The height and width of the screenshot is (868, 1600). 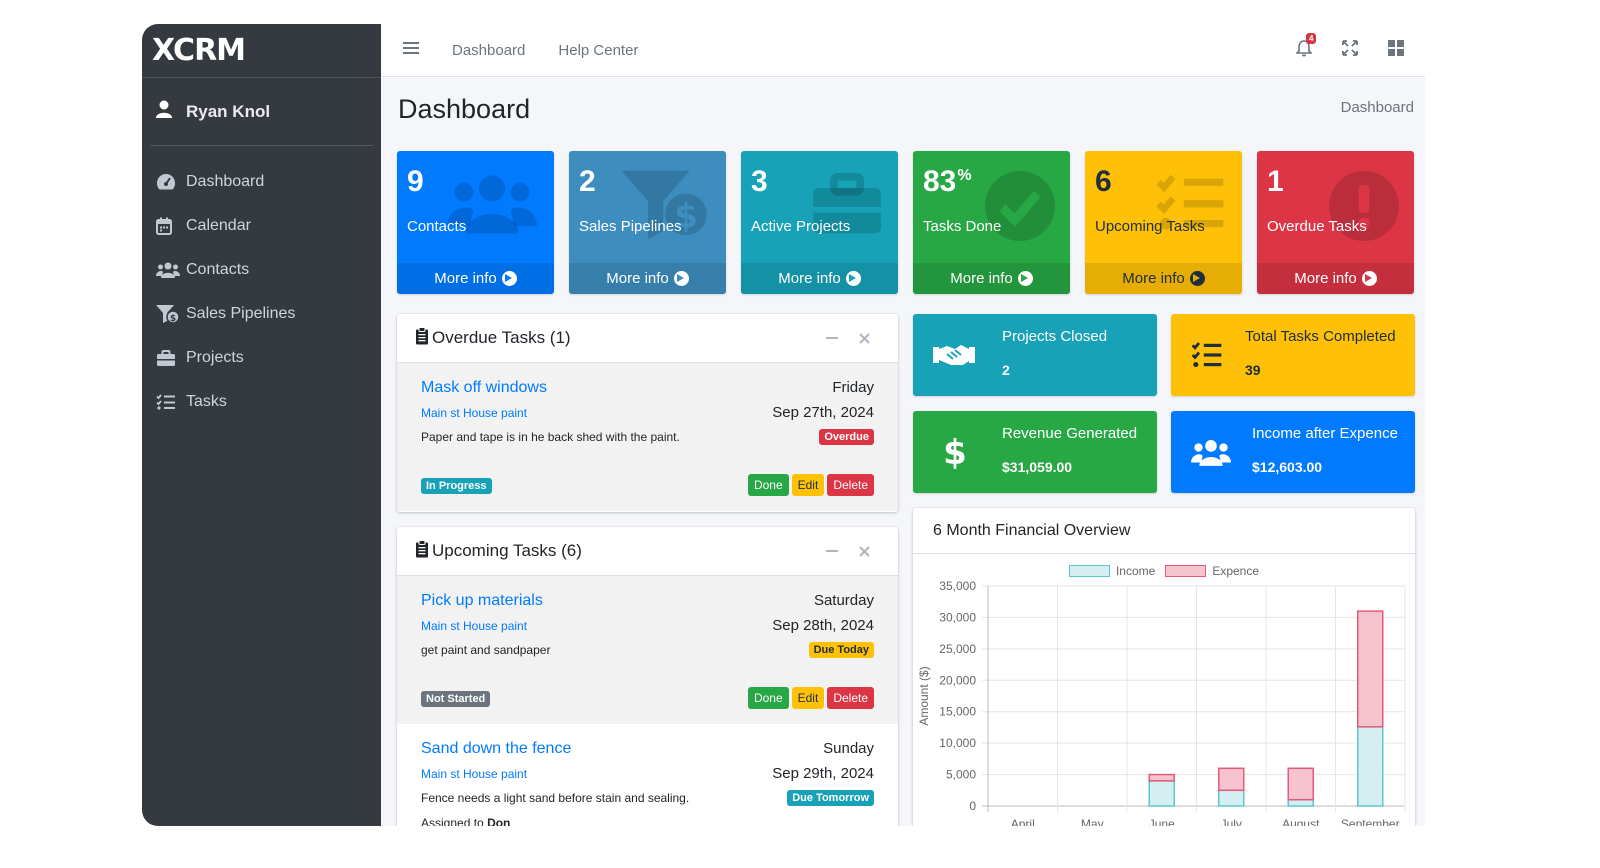 What do you see at coordinates (853, 387) in the screenshot?
I see `task-day: Friday` at bounding box center [853, 387].